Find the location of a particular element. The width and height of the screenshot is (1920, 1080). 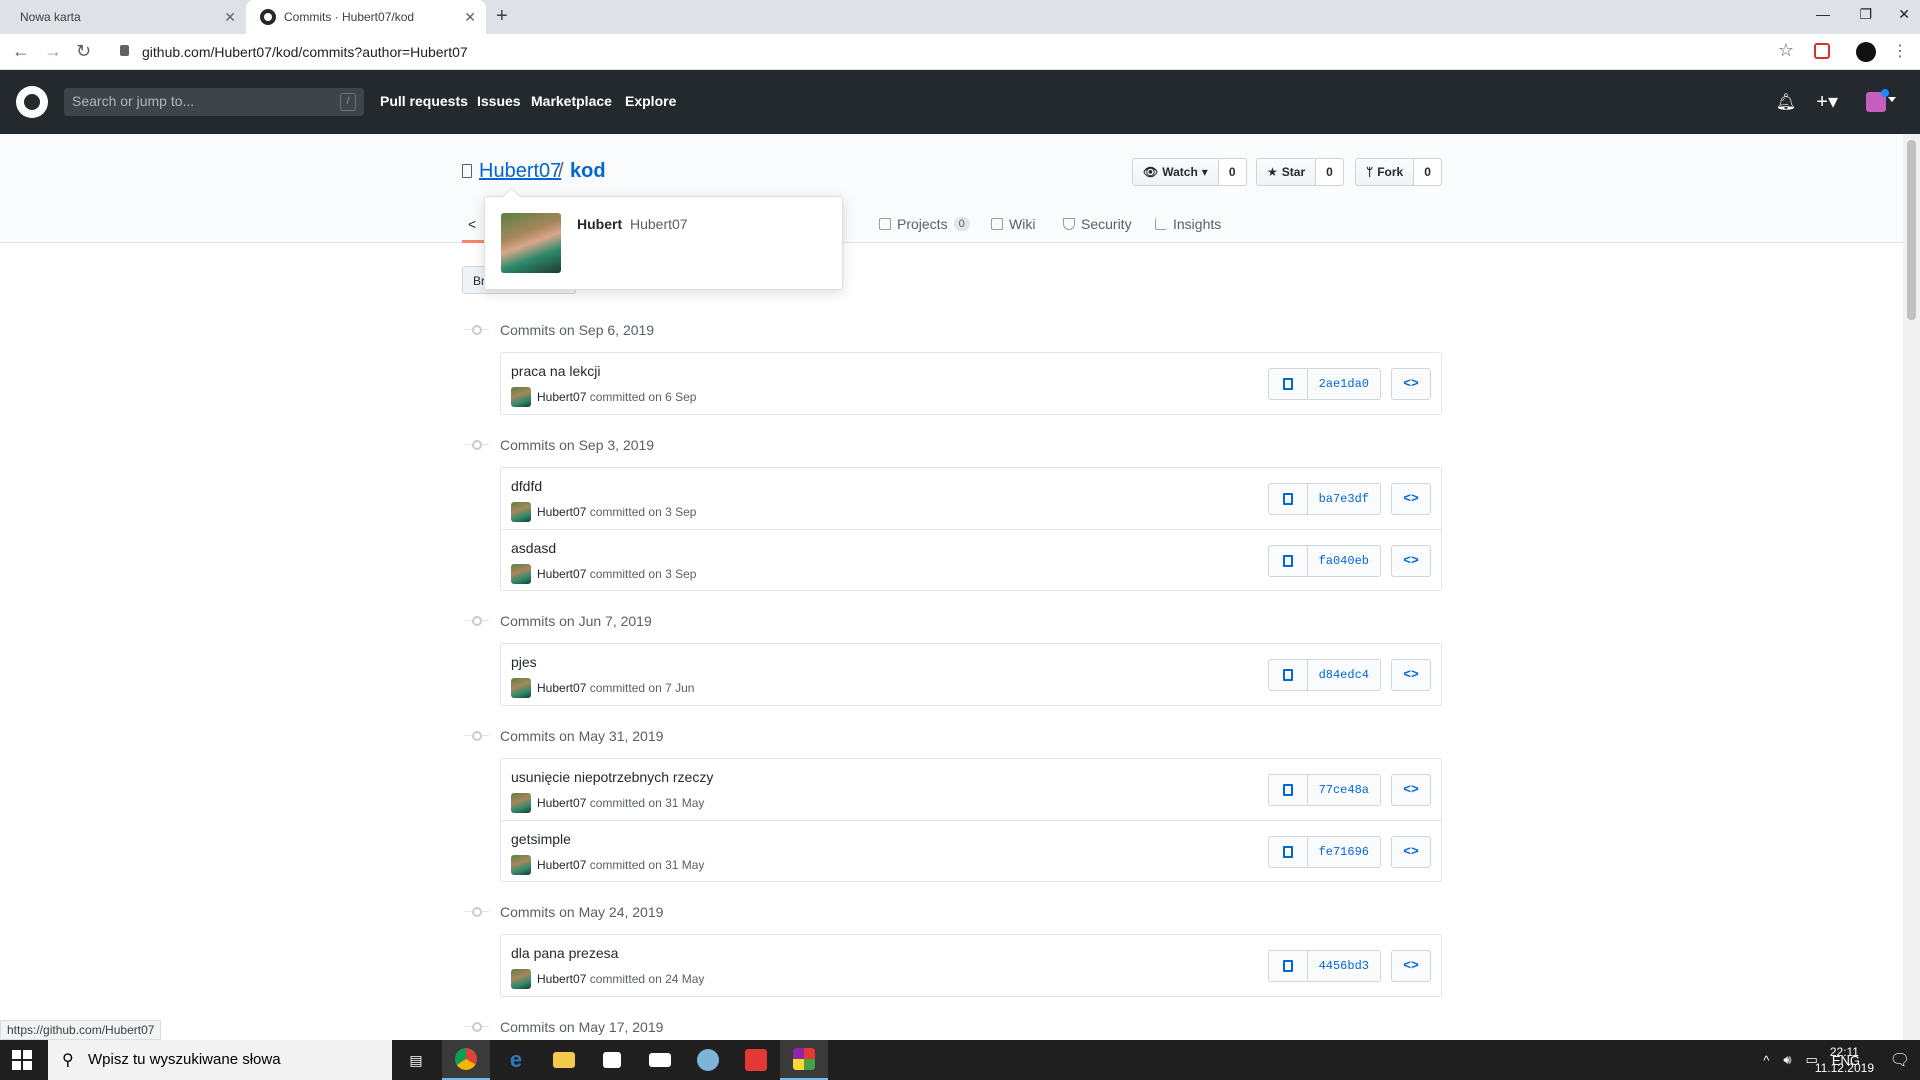

hovercard-login: Hubert07 is located at coordinates (659, 224).